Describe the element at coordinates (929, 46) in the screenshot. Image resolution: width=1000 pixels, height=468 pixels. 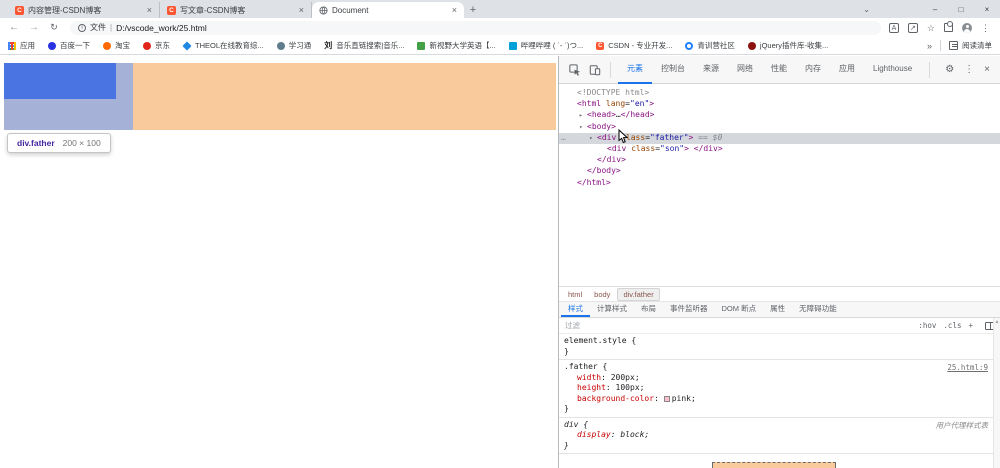
I see `bookmarks-overflow-icon: »` at that location.